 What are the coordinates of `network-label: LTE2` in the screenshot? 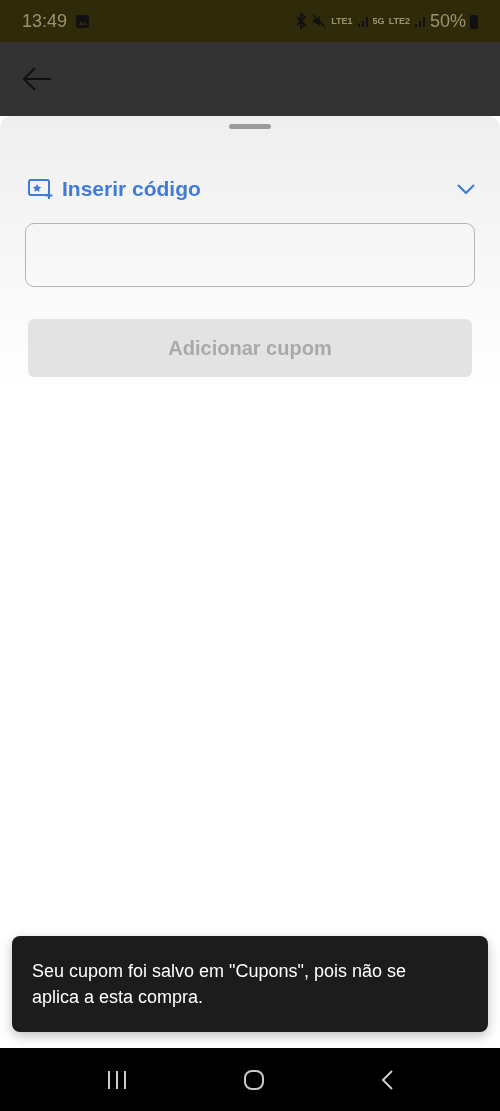 It's located at (399, 21).